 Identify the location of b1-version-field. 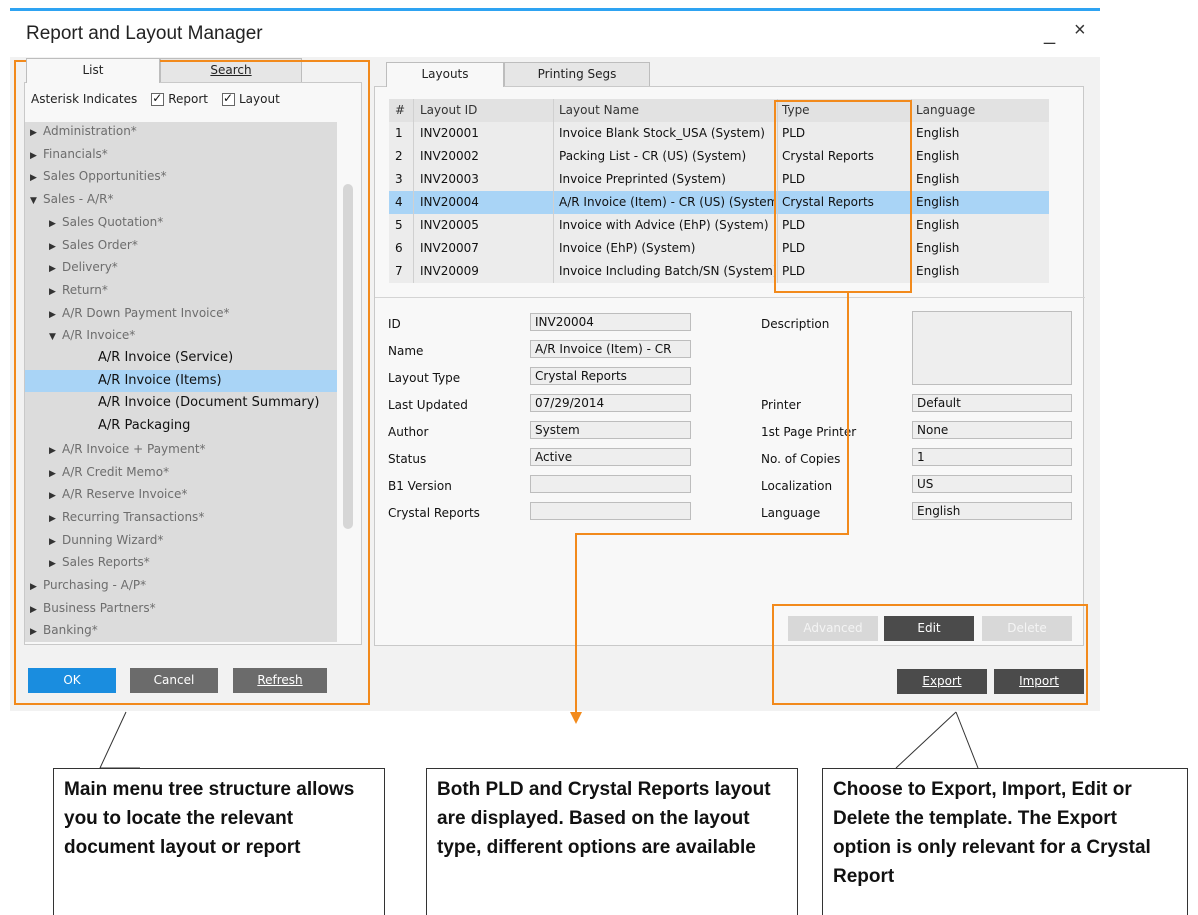
(610, 484).